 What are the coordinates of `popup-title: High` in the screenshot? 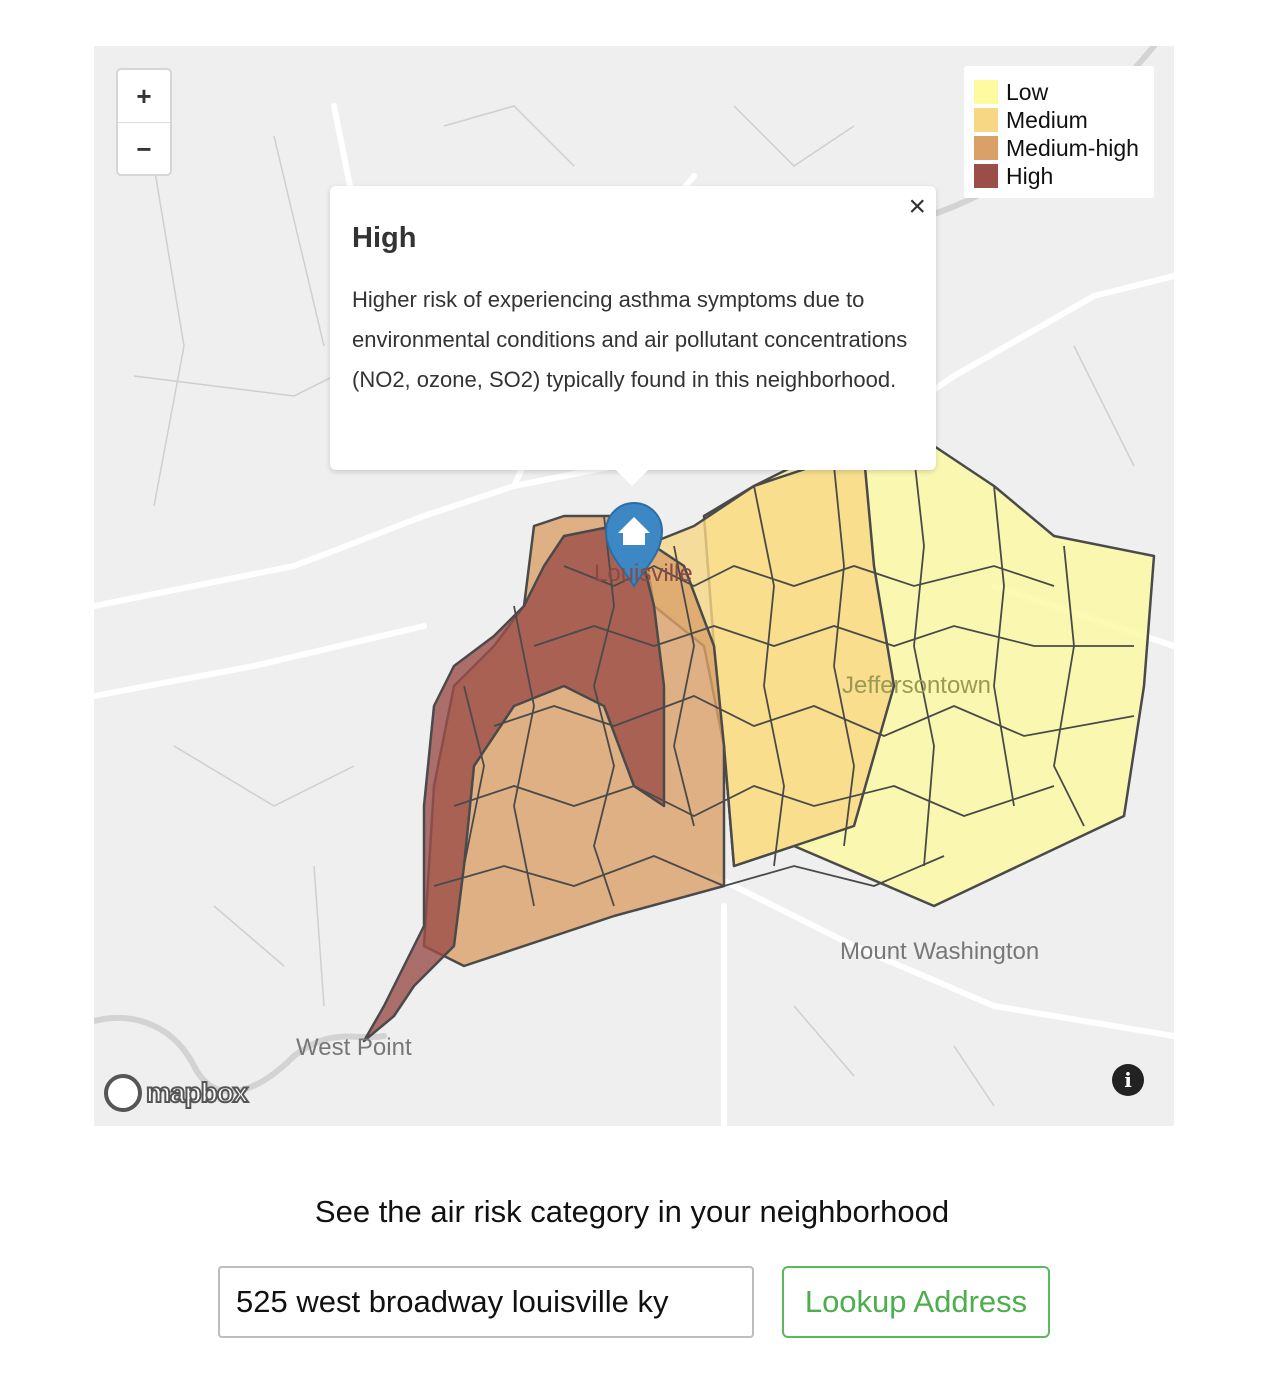 It's located at (384, 238).